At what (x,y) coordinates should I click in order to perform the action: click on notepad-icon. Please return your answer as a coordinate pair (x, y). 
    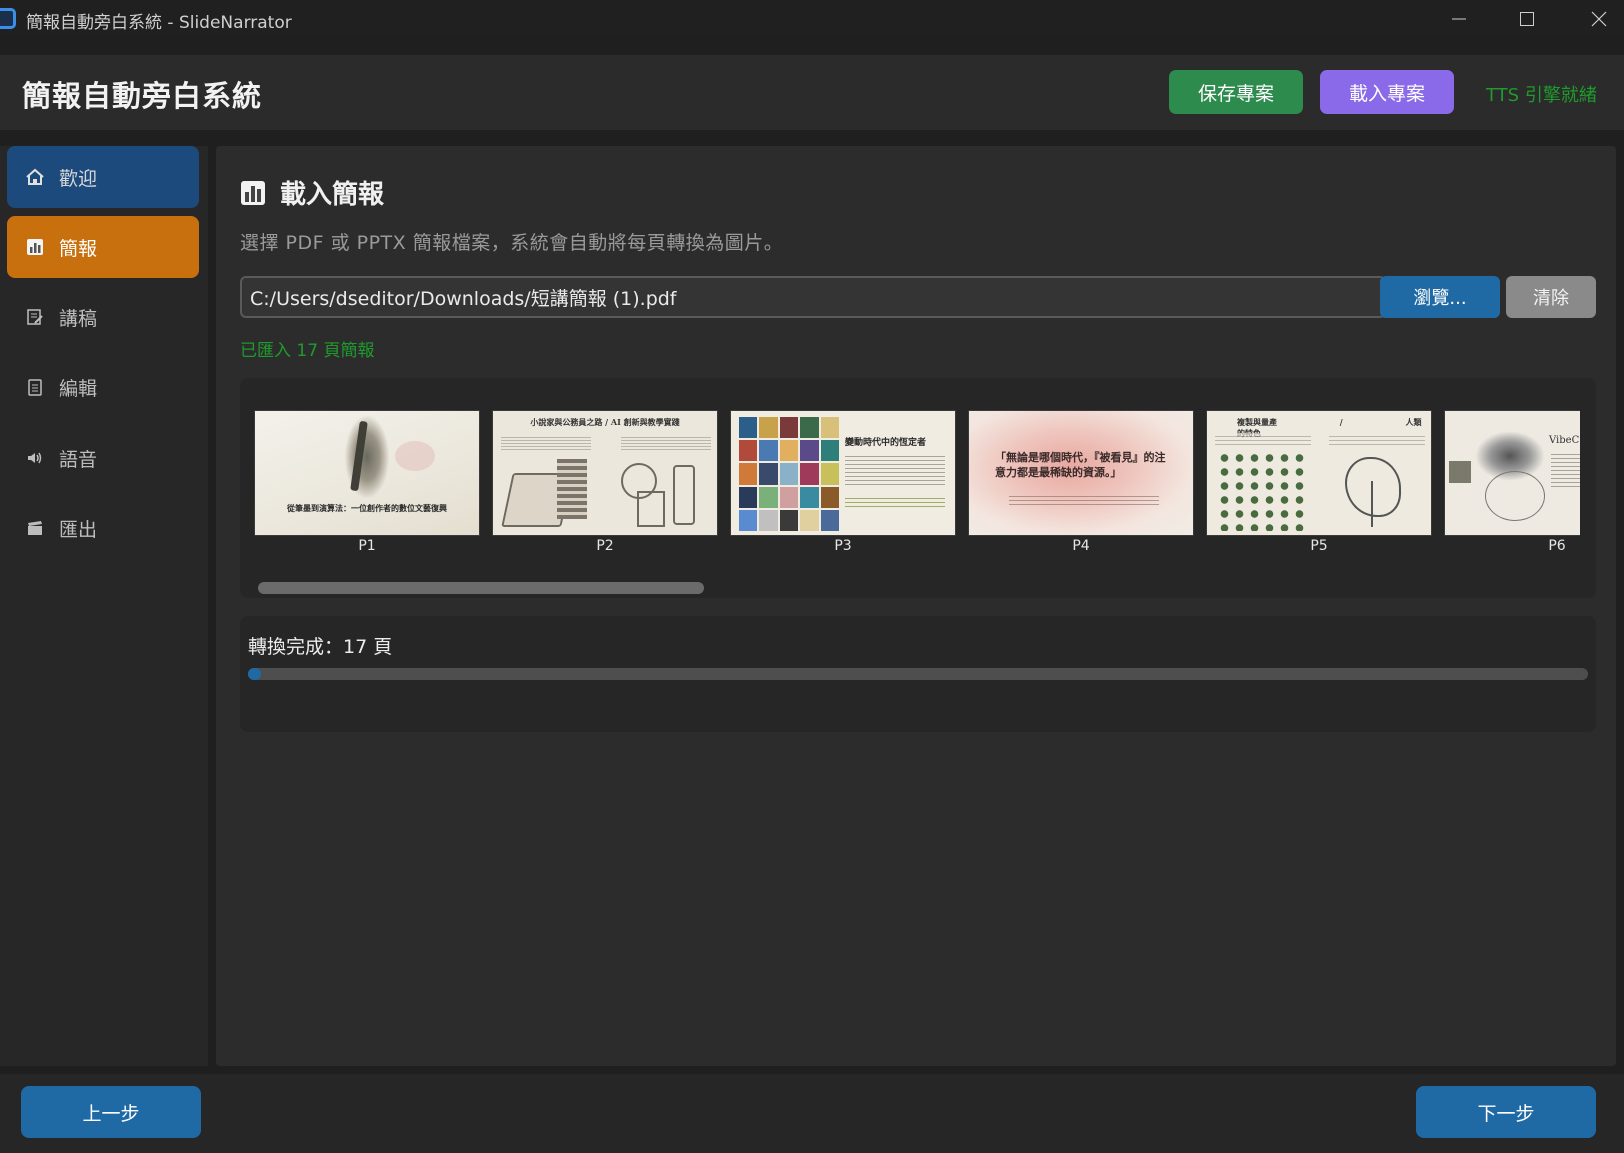
    Looking at the image, I should click on (35, 387).